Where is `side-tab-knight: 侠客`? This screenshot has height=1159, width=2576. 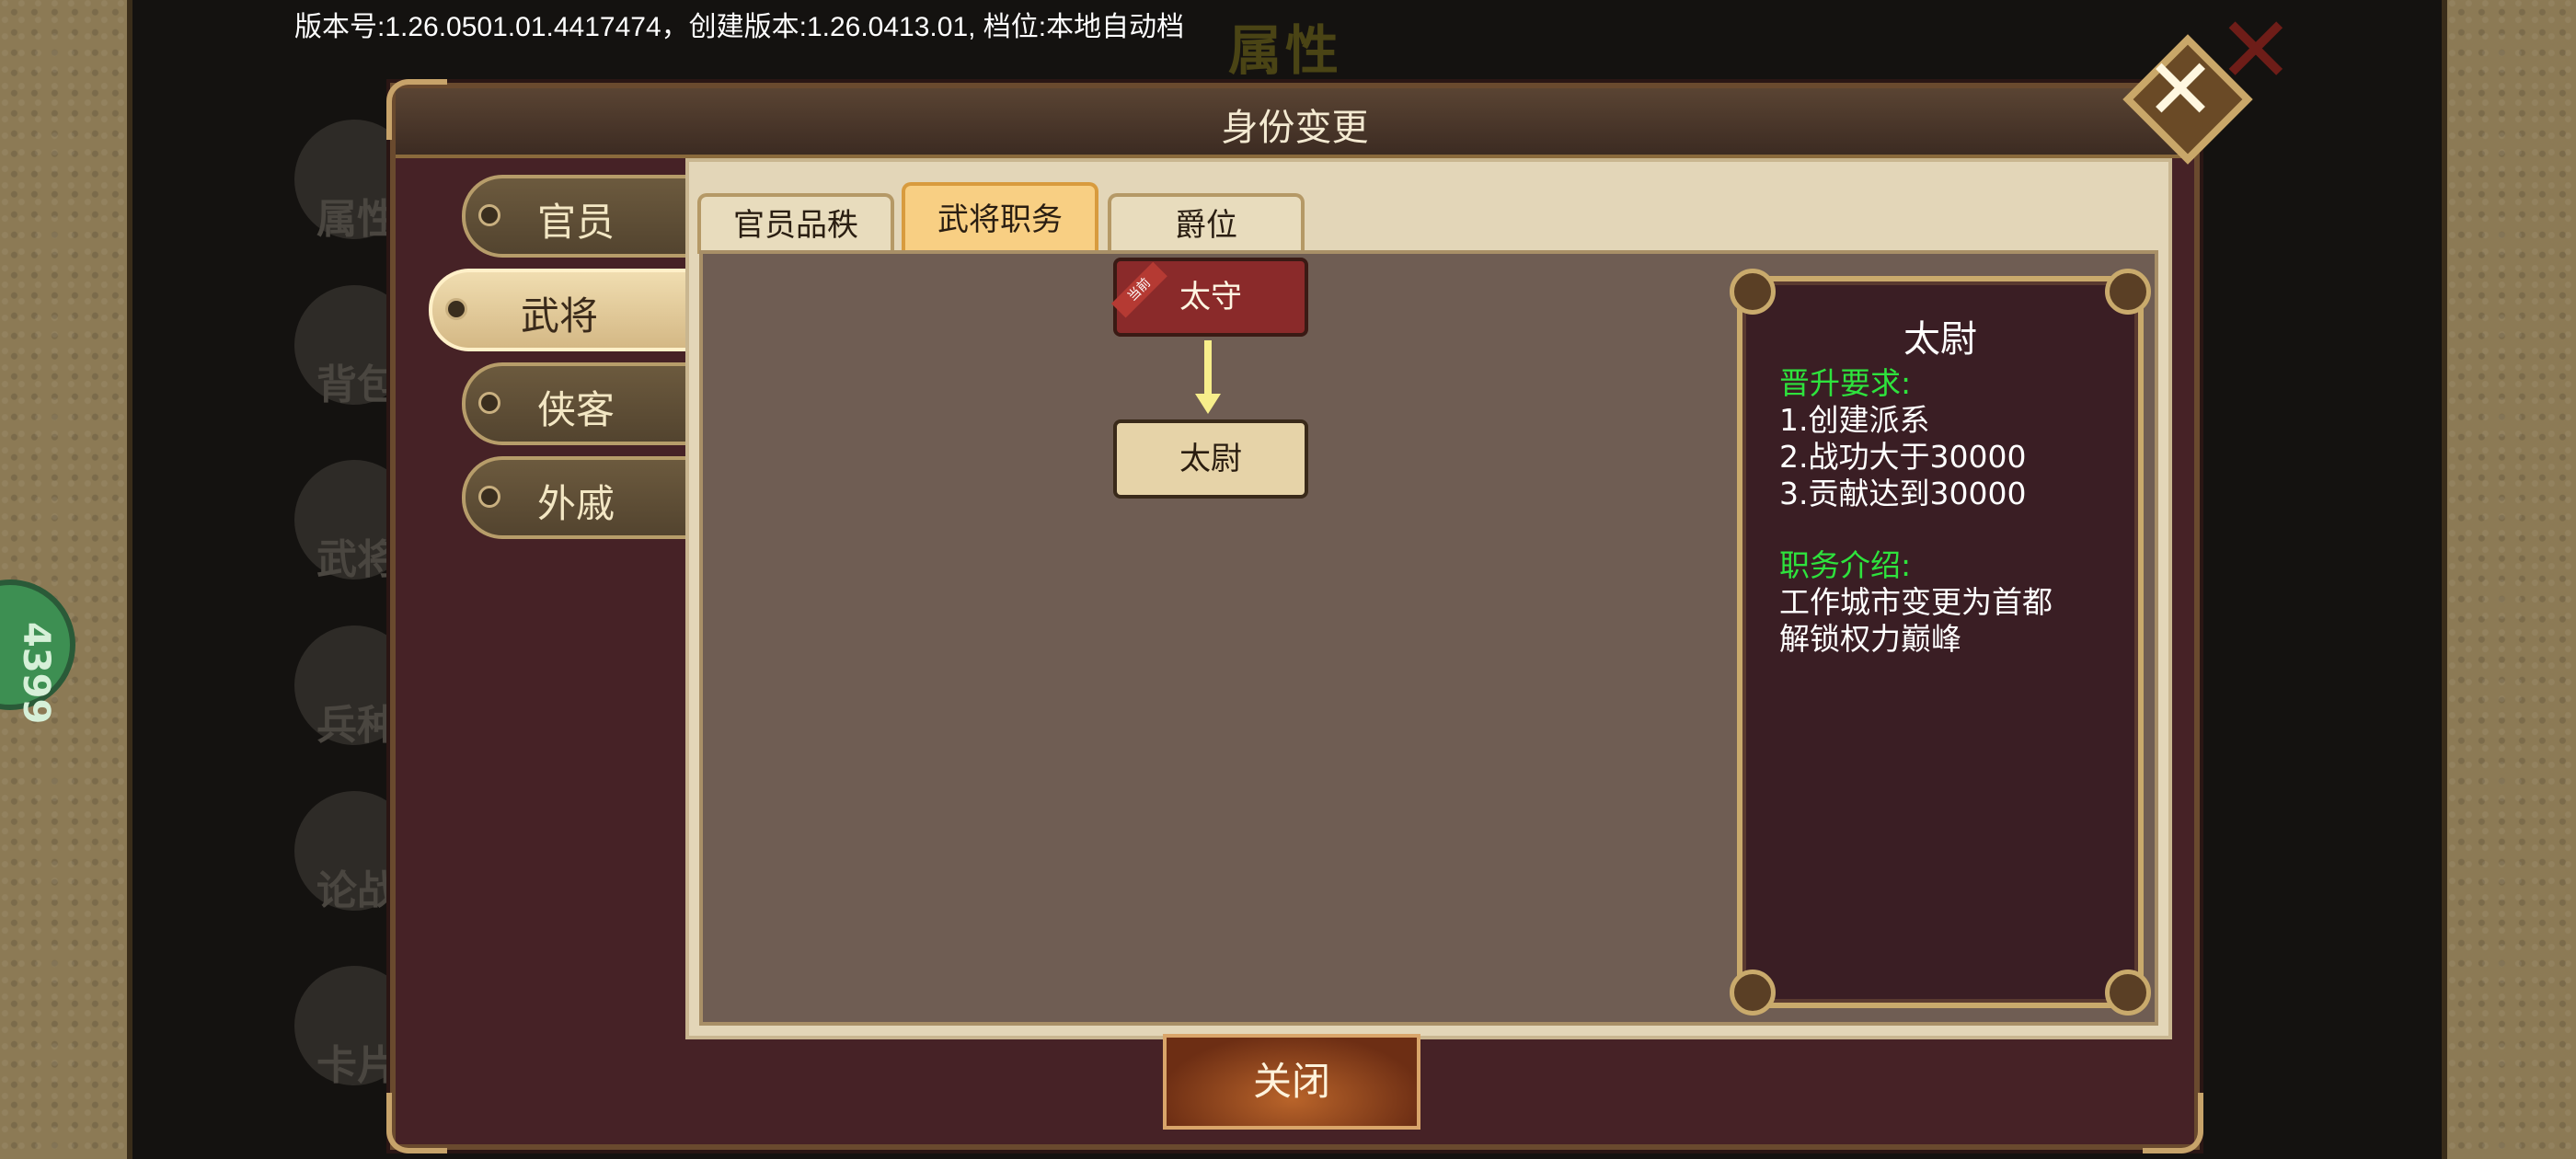
side-tab-knight: 侠客 is located at coordinates (574, 403).